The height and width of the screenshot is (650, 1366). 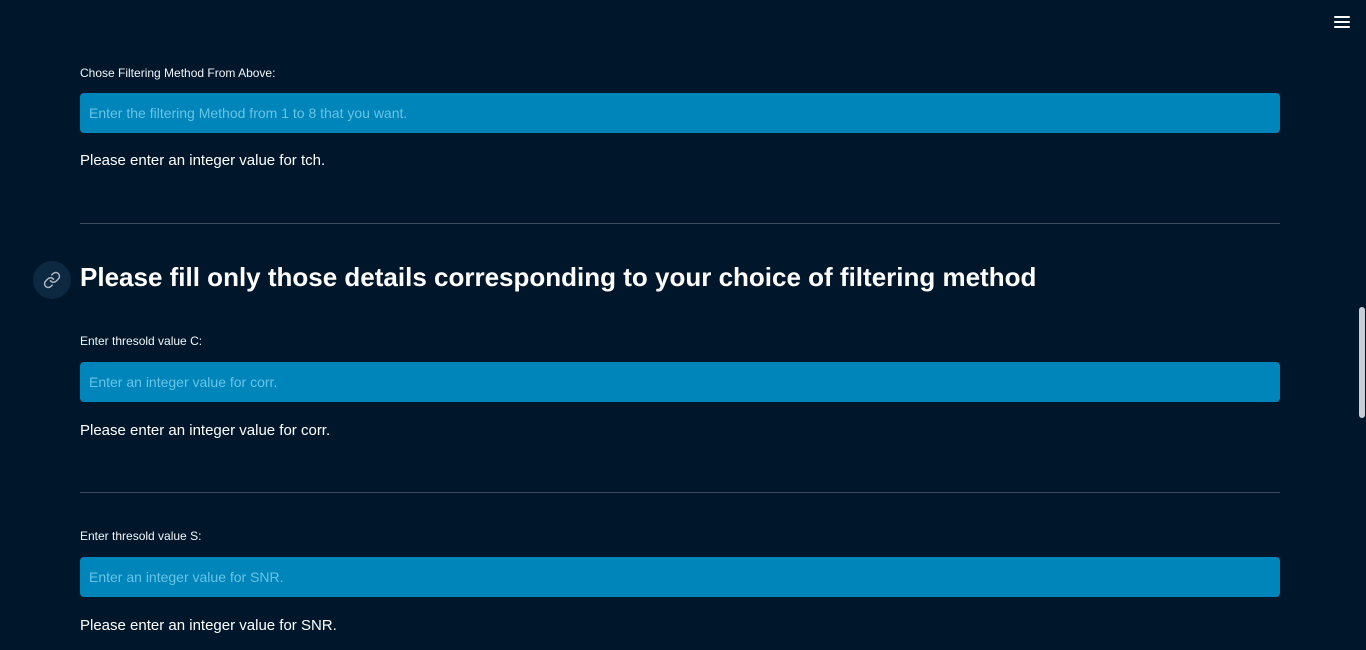 I want to click on filtering-method-label: Chose Filtering Method From Above:, so click(x=178, y=73).